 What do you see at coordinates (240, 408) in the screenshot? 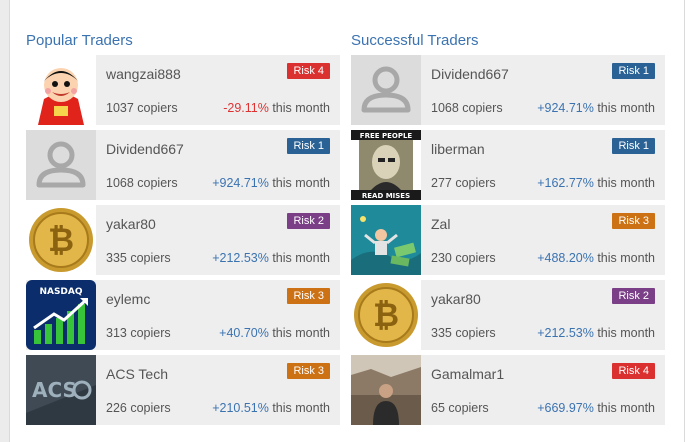
I see `gain-value: +210.51%` at bounding box center [240, 408].